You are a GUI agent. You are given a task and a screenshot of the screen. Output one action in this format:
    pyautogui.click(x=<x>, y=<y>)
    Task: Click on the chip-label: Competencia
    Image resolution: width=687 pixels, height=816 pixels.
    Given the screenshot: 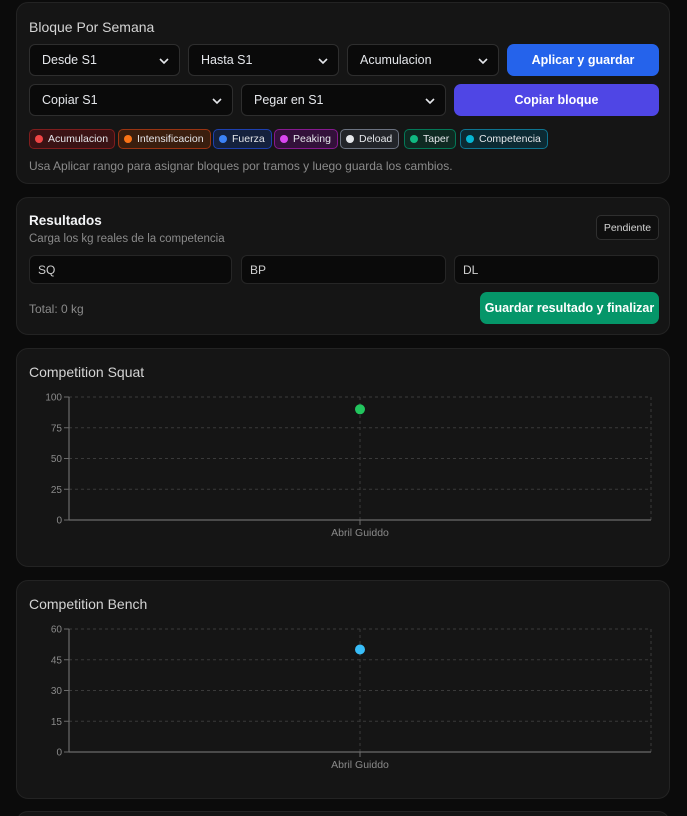 What is the action you would take?
    pyautogui.click(x=510, y=139)
    